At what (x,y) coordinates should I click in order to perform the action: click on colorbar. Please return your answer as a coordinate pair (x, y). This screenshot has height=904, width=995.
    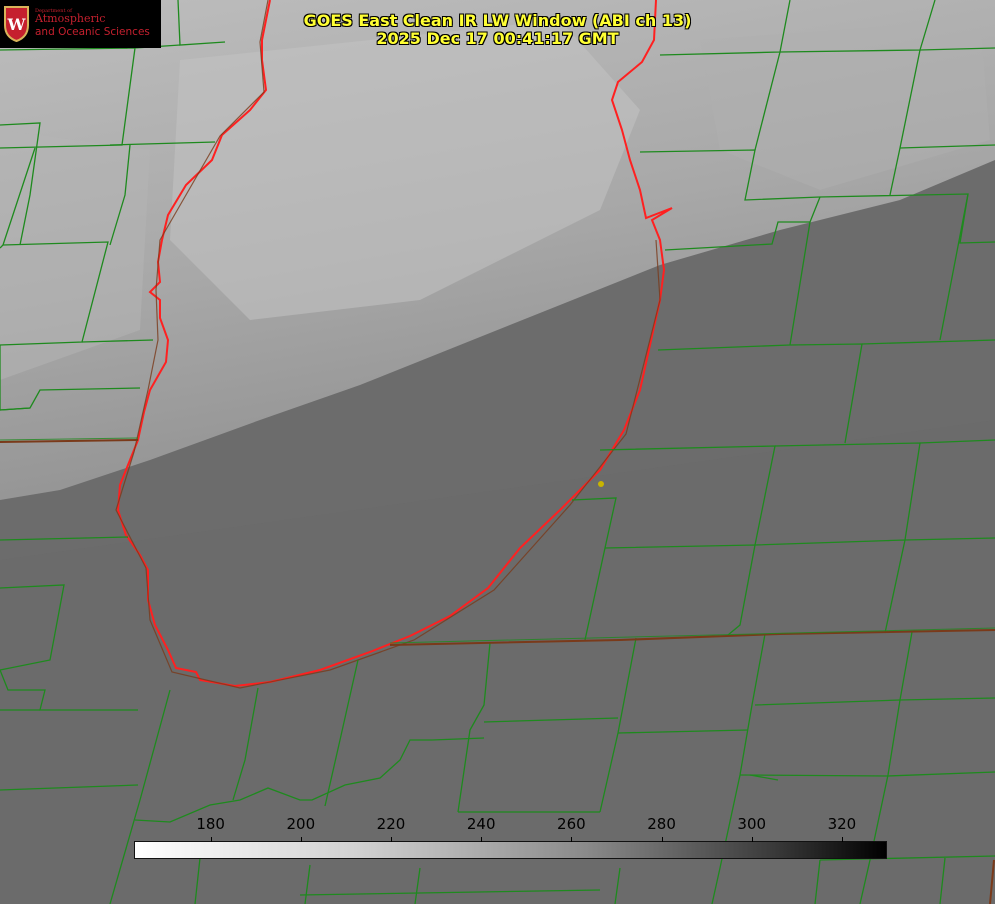
    Looking at the image, I should click on (510, 850).